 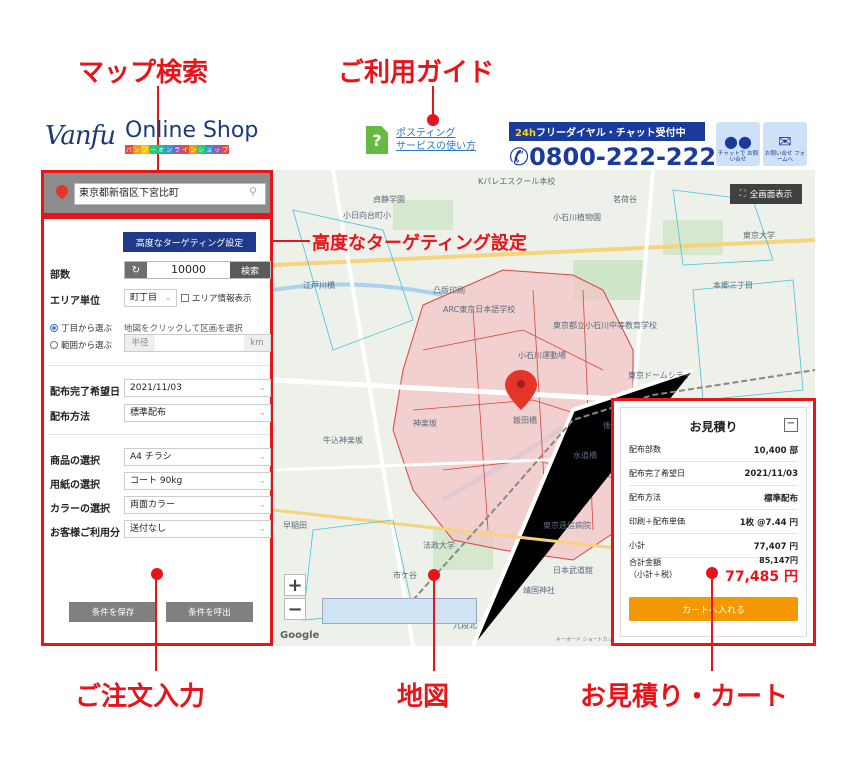 What do you see at coordinates (759, 235) in the screenshot?
I see `map-label: 東京大学` at bounding box center [759, 235].